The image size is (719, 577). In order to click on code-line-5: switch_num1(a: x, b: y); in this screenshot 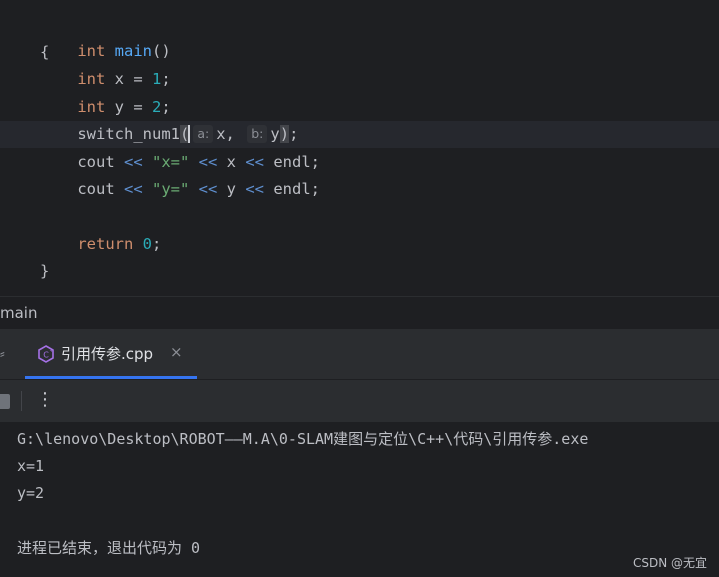, I will do `click(169, 134)`.